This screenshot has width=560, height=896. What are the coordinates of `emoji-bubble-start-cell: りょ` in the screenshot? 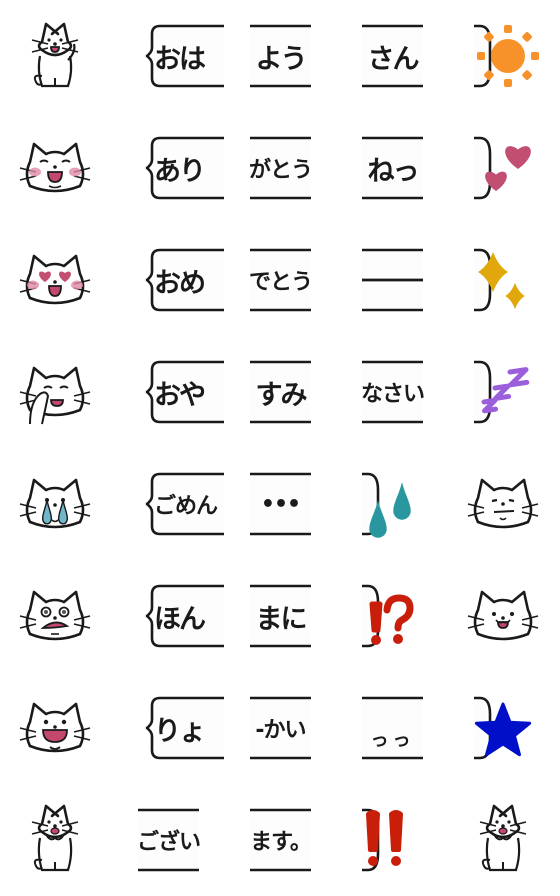 It's located at (168, 728).